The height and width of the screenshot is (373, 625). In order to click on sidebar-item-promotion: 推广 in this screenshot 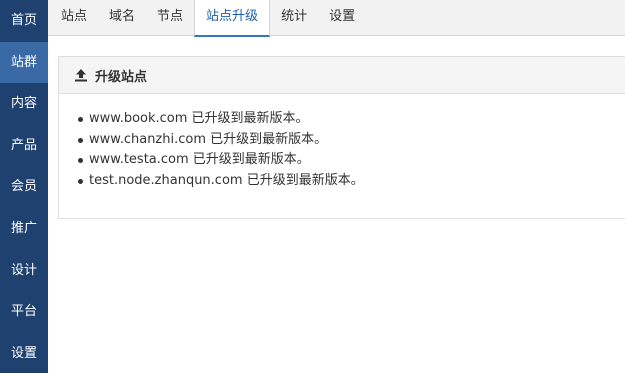, I will do `click(24, 229)`.